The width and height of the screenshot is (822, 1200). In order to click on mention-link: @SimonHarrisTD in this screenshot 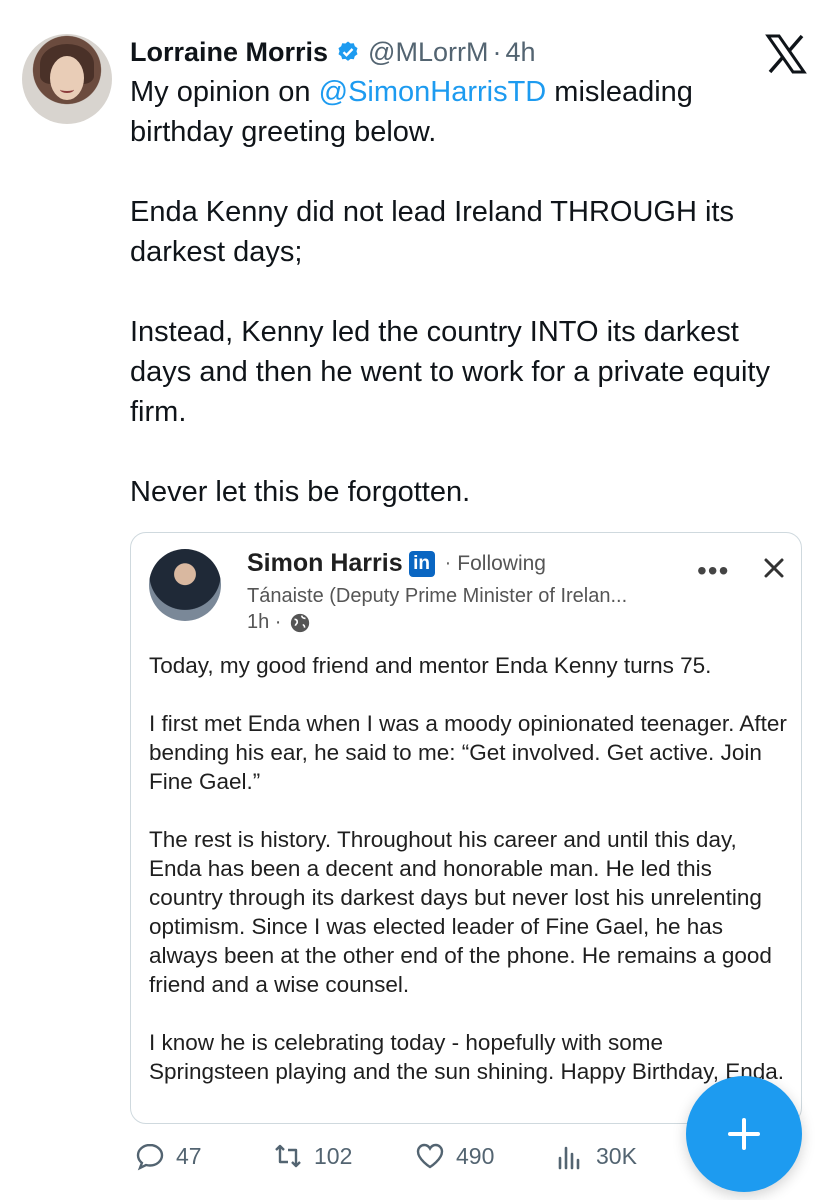, I will do `click(433, 92)`.